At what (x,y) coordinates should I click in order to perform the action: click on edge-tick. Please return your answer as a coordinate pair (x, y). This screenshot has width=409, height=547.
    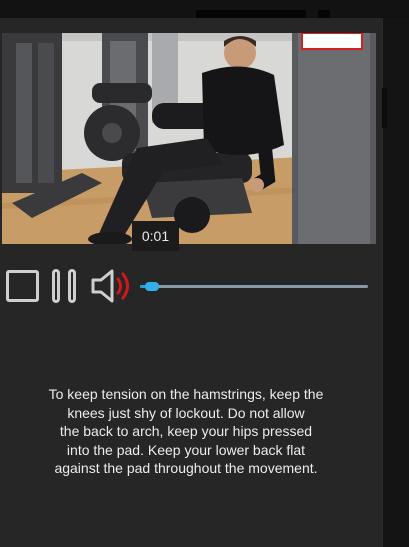
    Looking at the image, I should click on (384, 108).